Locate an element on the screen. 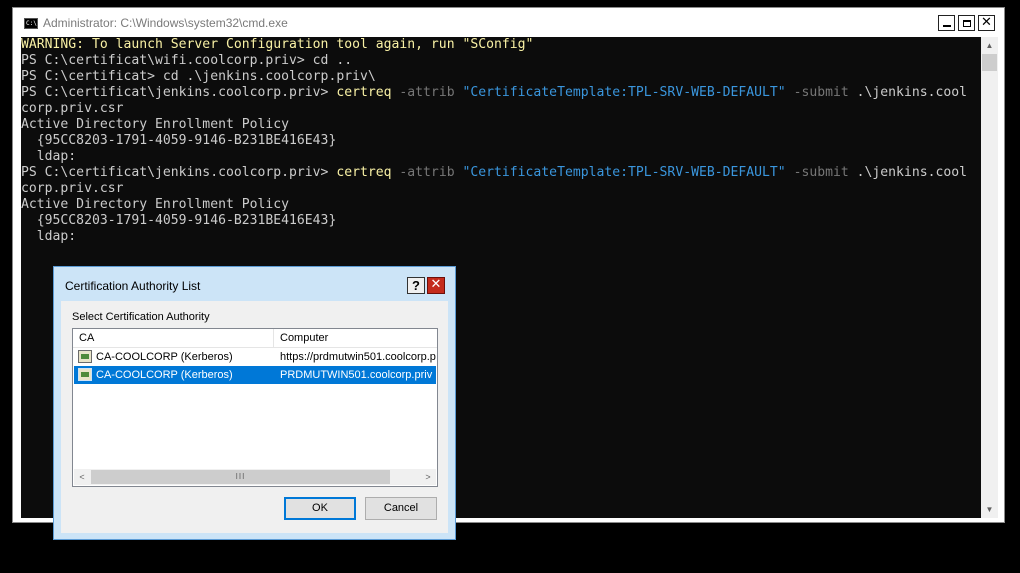  close-icon: ✕ is located at coordinates (986, 22).